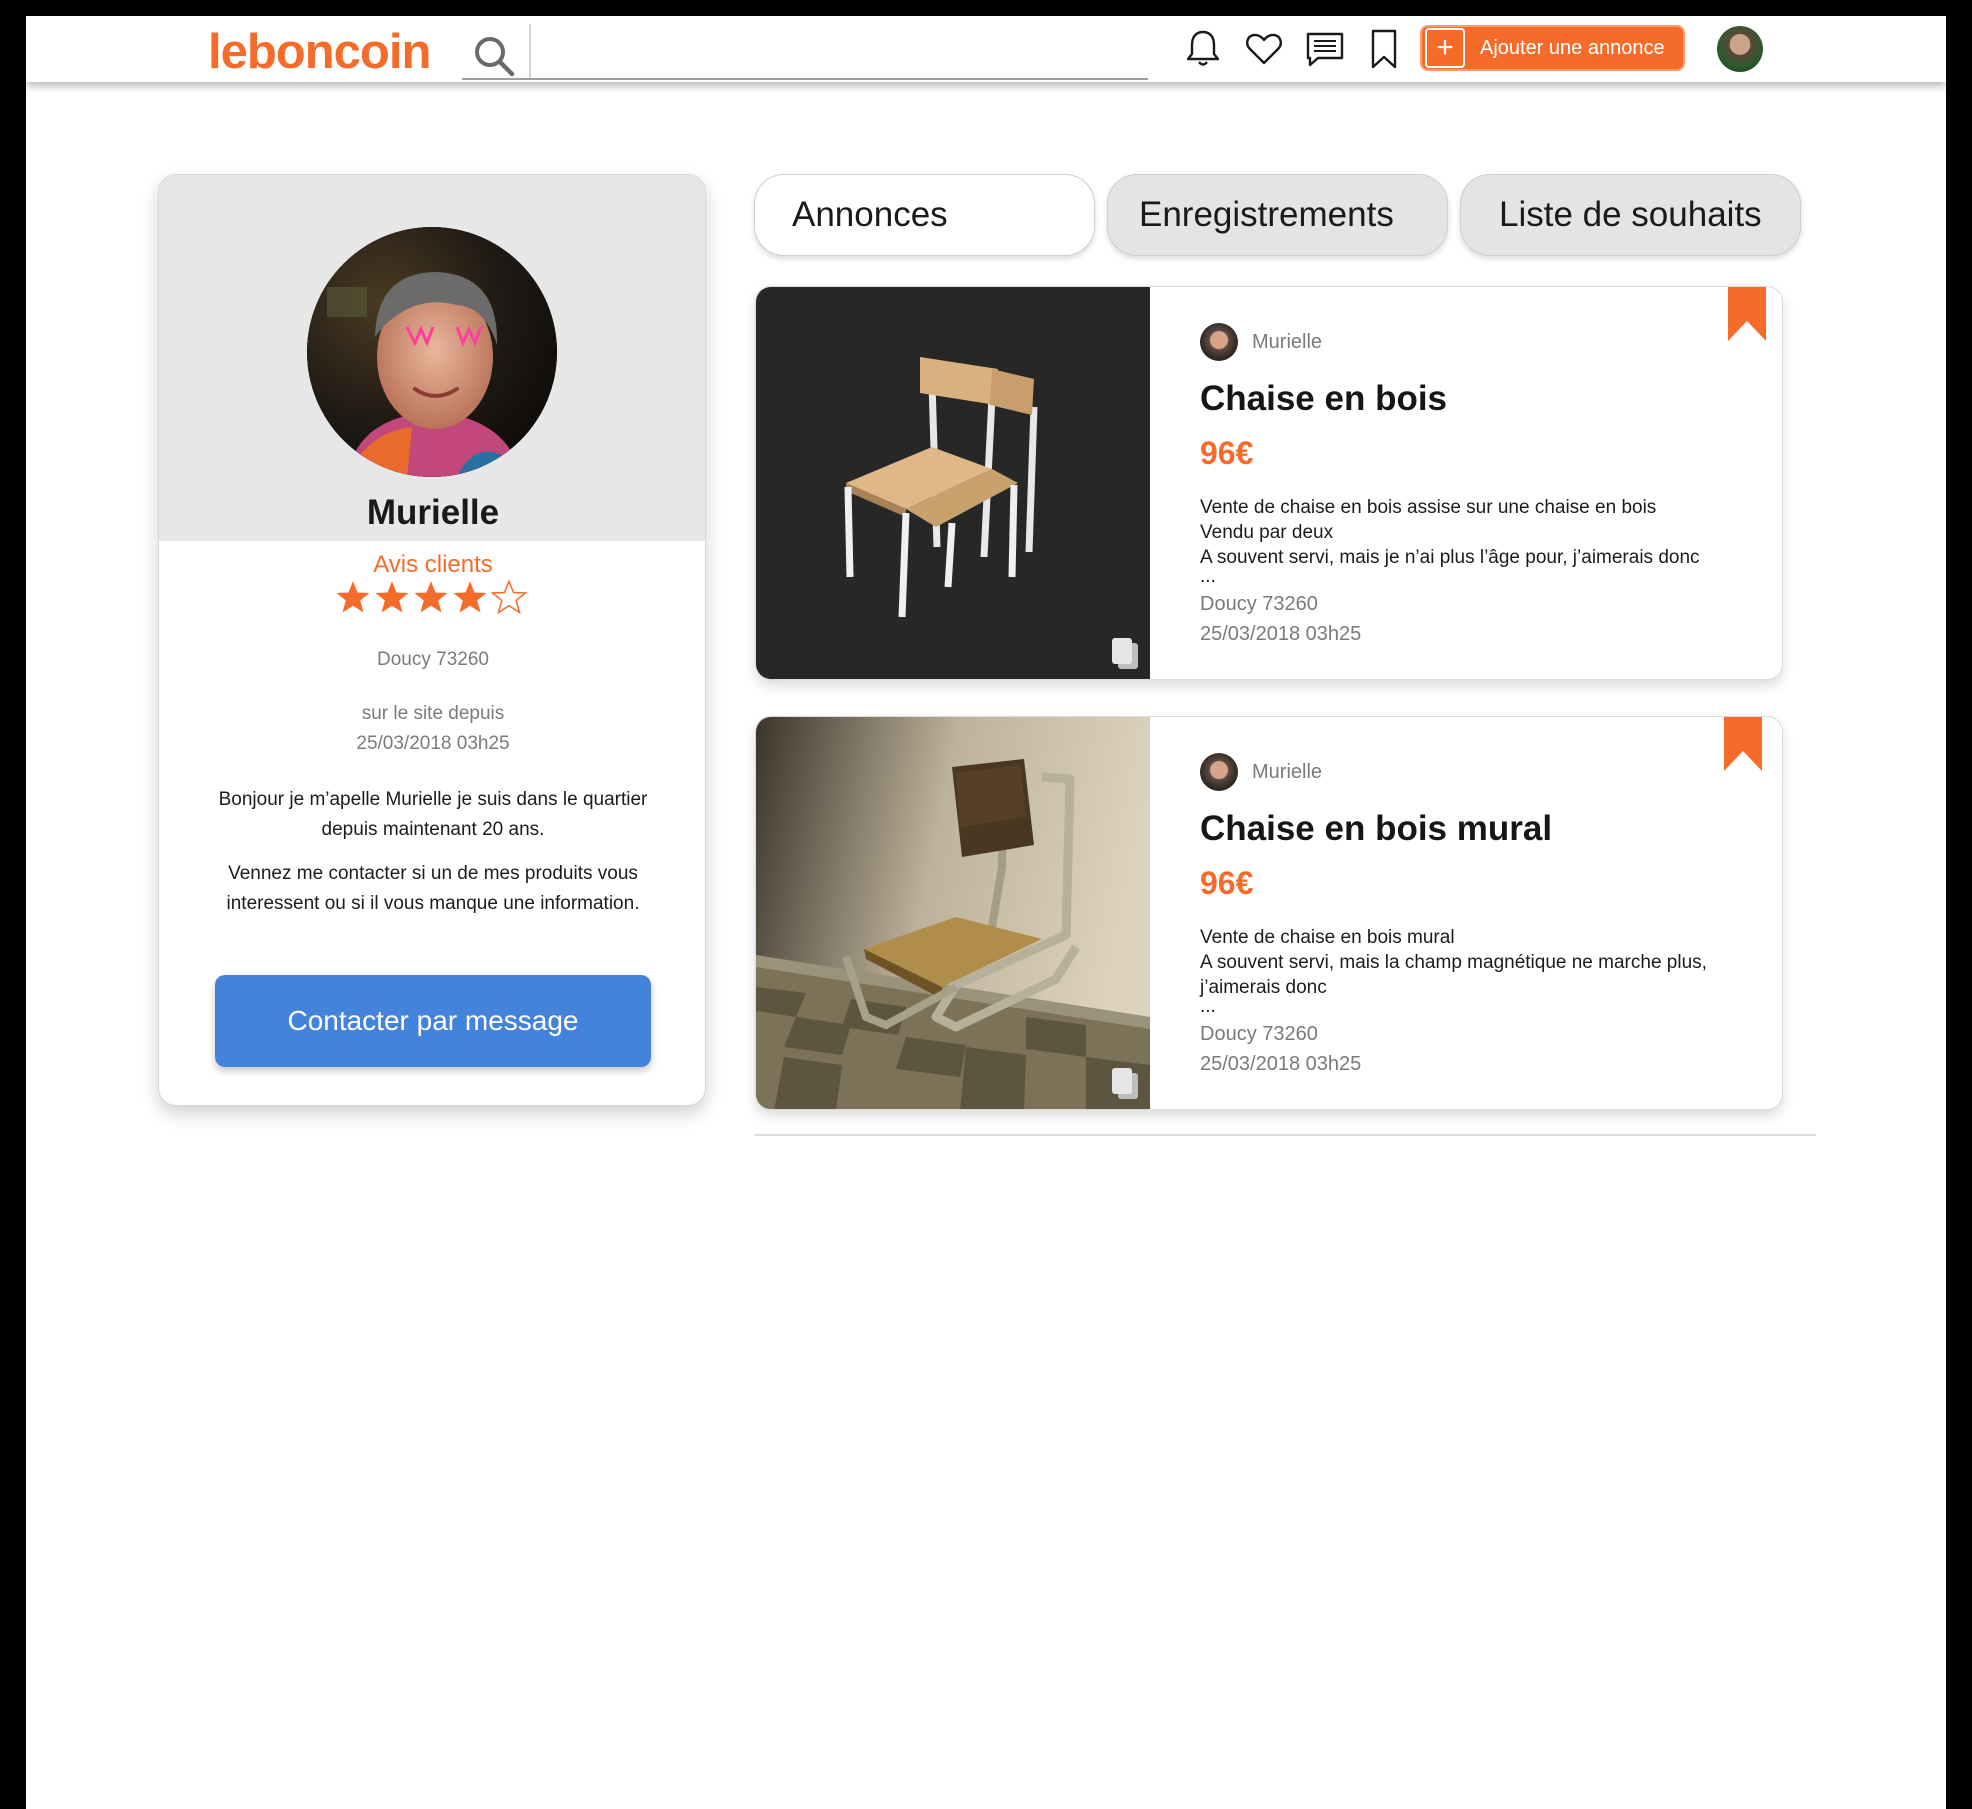  What do you see at coordinates (494, 56) in the screenshot?
I see `search-icon` at bounding box center [494, 56].